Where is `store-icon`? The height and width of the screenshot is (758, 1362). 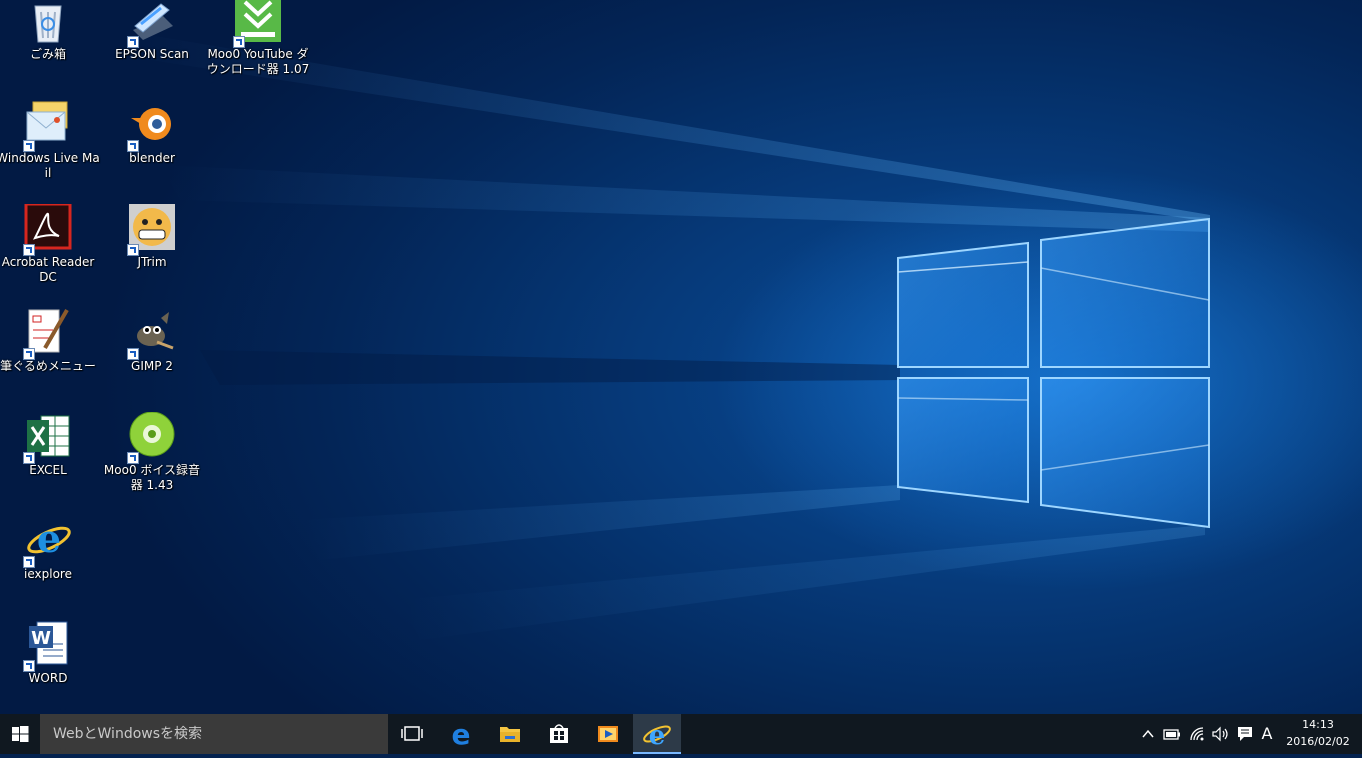
store-icon is located at coordinates (559, 733).